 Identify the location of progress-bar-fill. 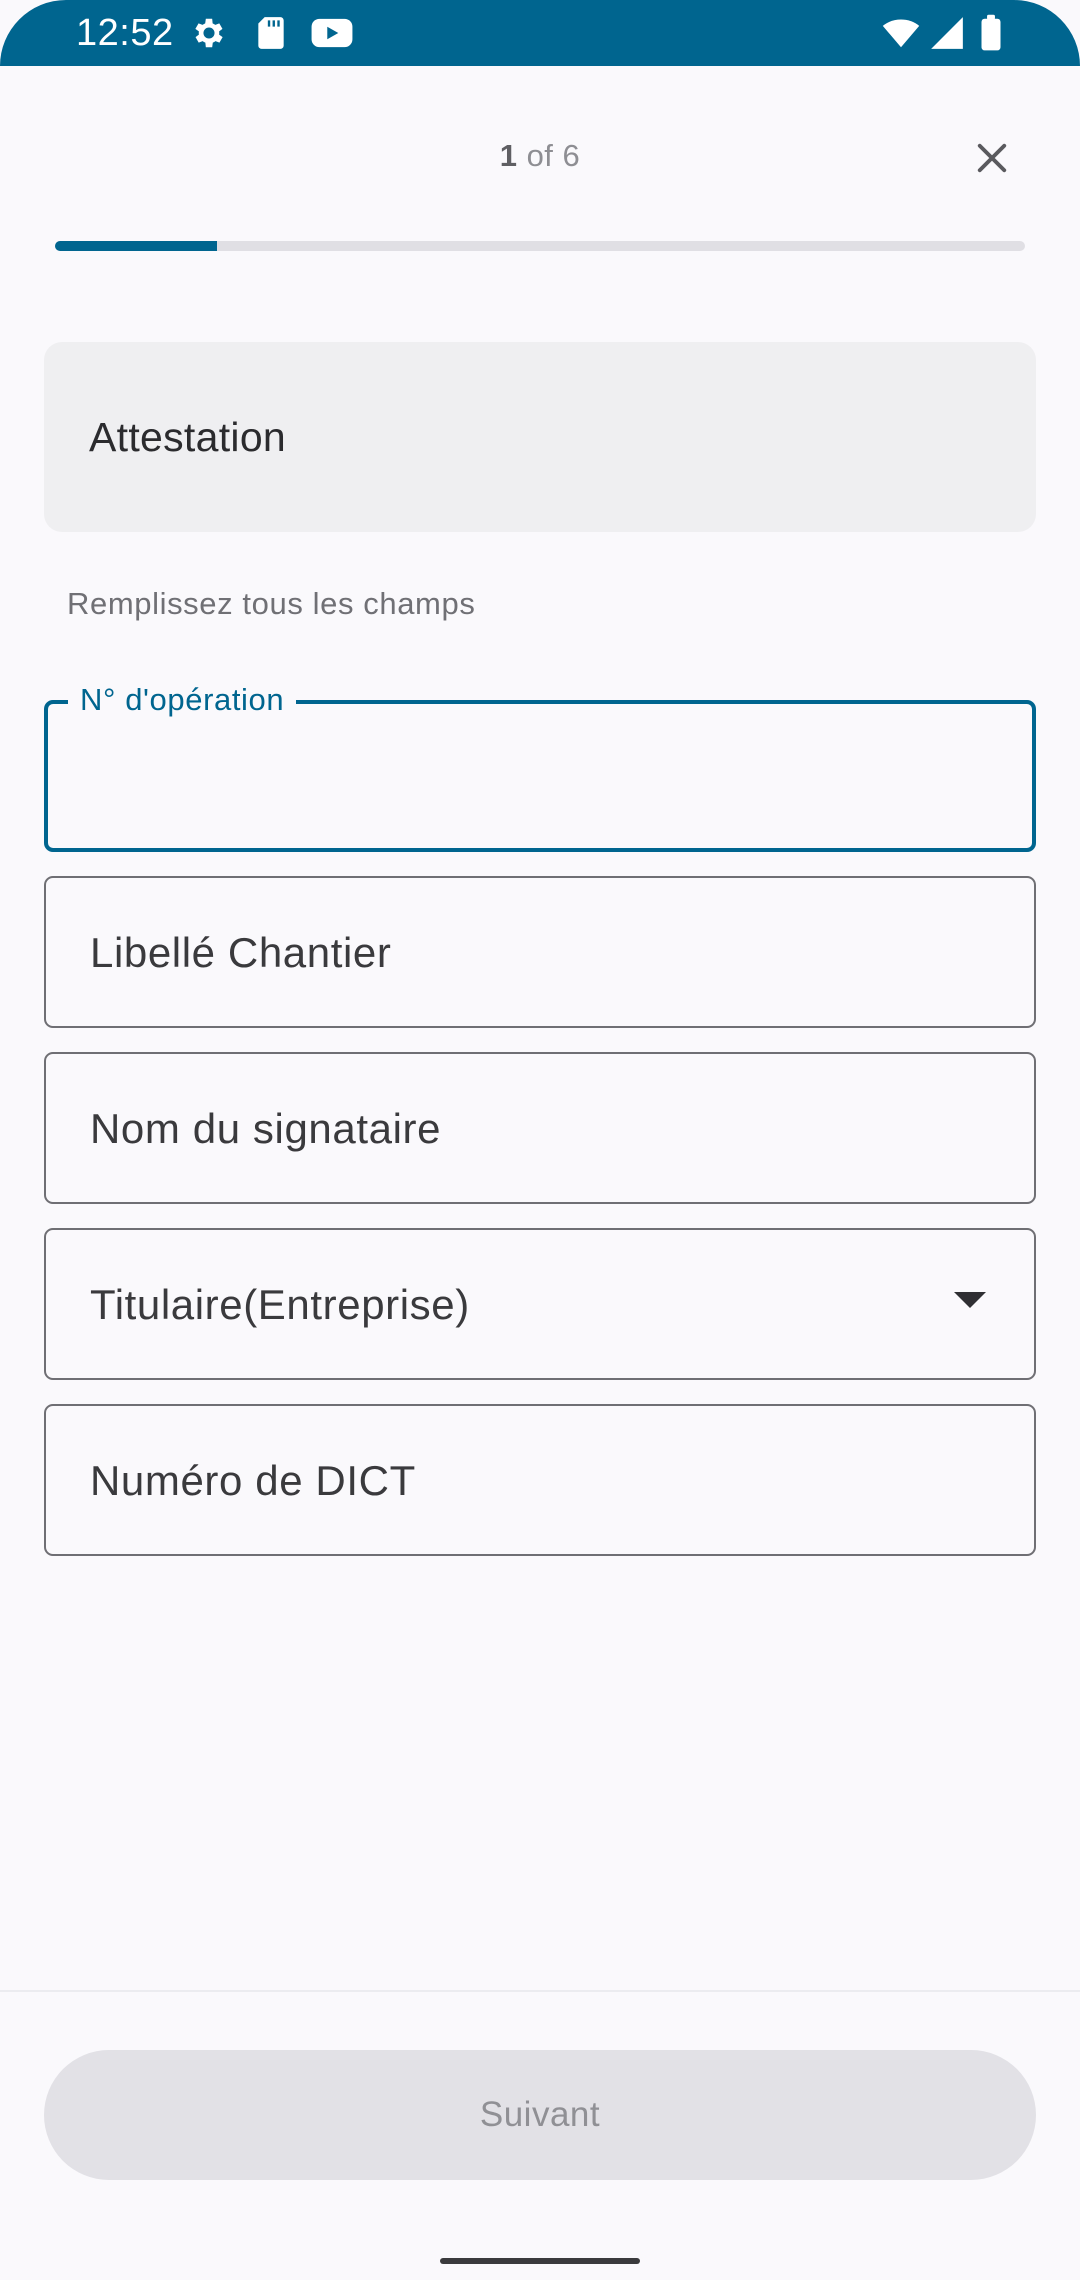
(136, 246).